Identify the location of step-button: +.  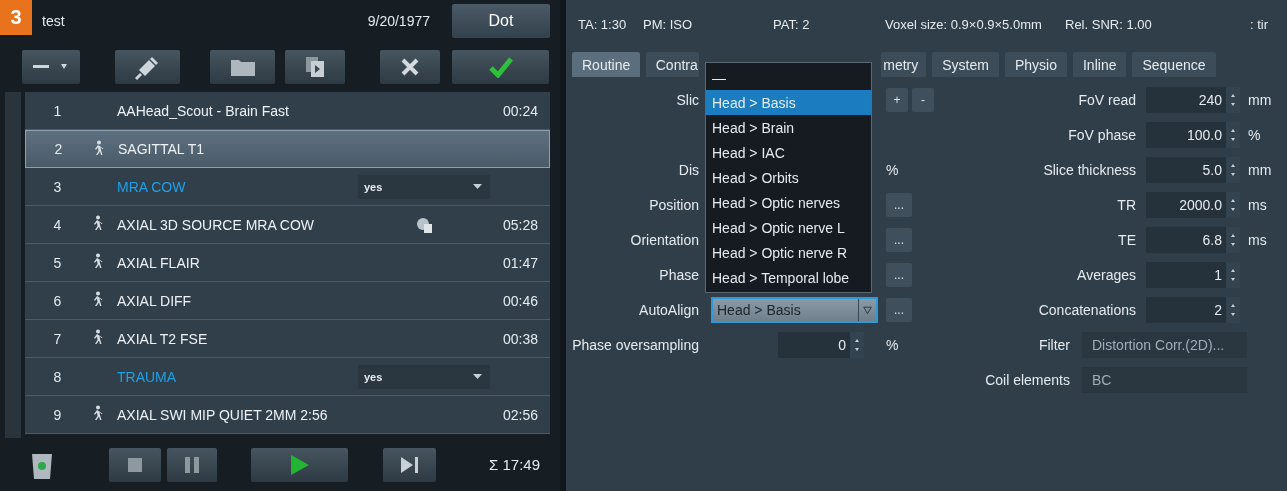
(897, 99).